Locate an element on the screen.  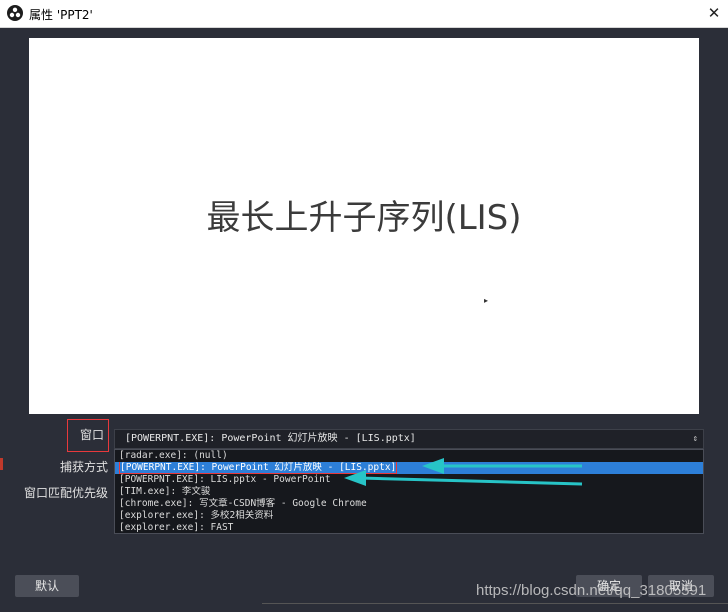
default-button: 默认 is located at coordinates (47, 586).